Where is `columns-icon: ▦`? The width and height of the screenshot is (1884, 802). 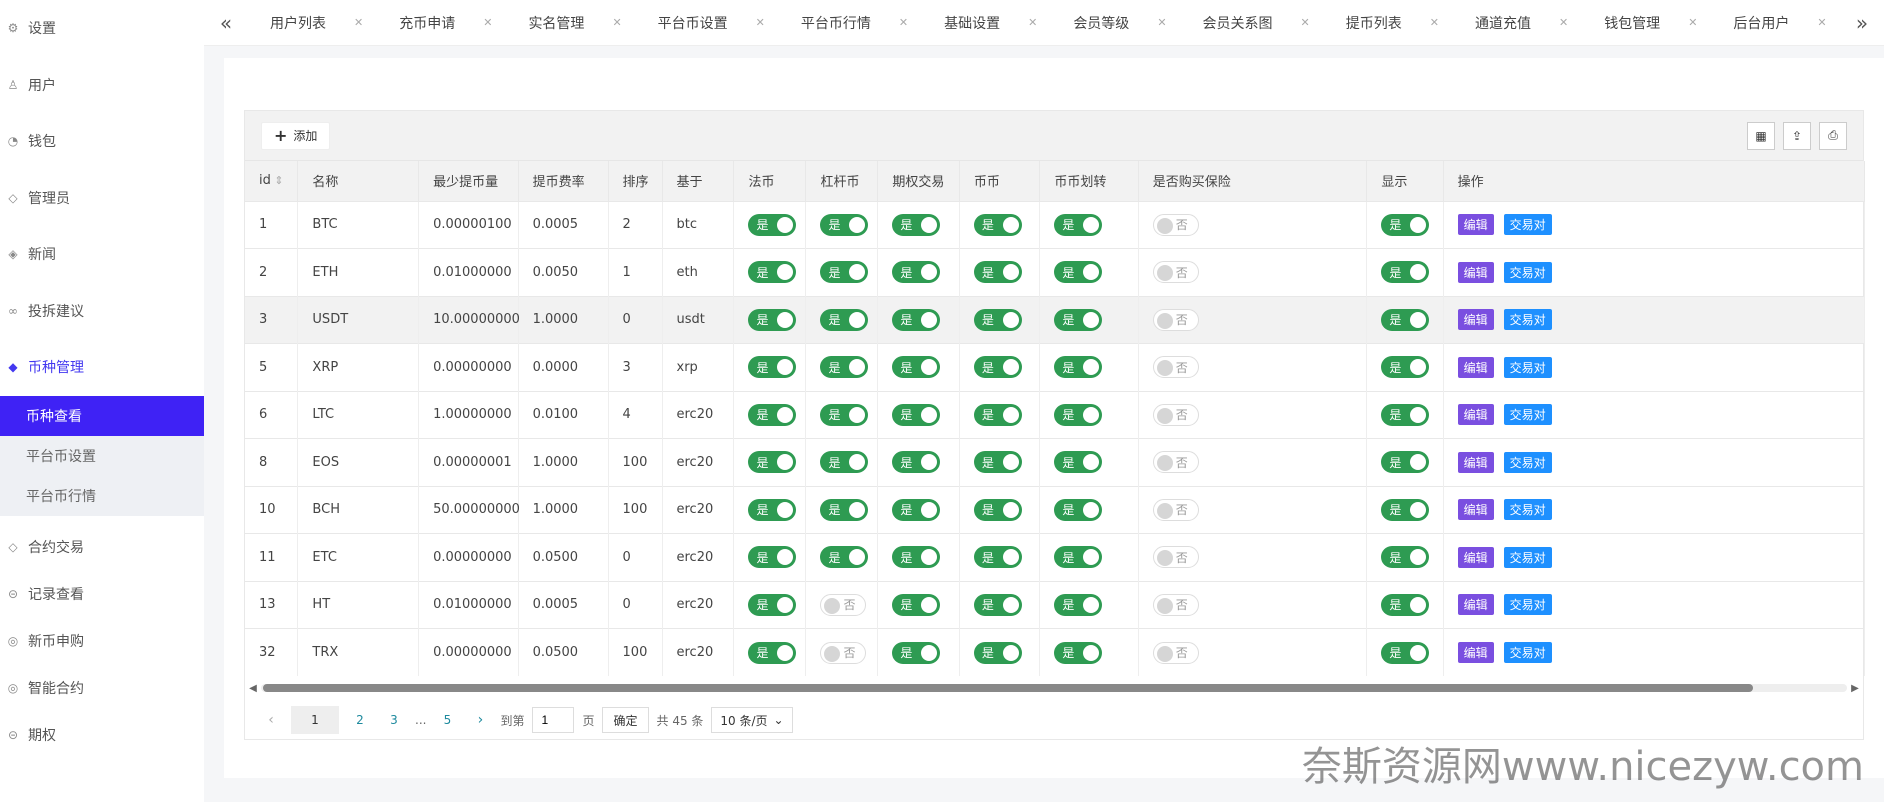
columns-icon: ▦ is located at coordinates (1761, 135).